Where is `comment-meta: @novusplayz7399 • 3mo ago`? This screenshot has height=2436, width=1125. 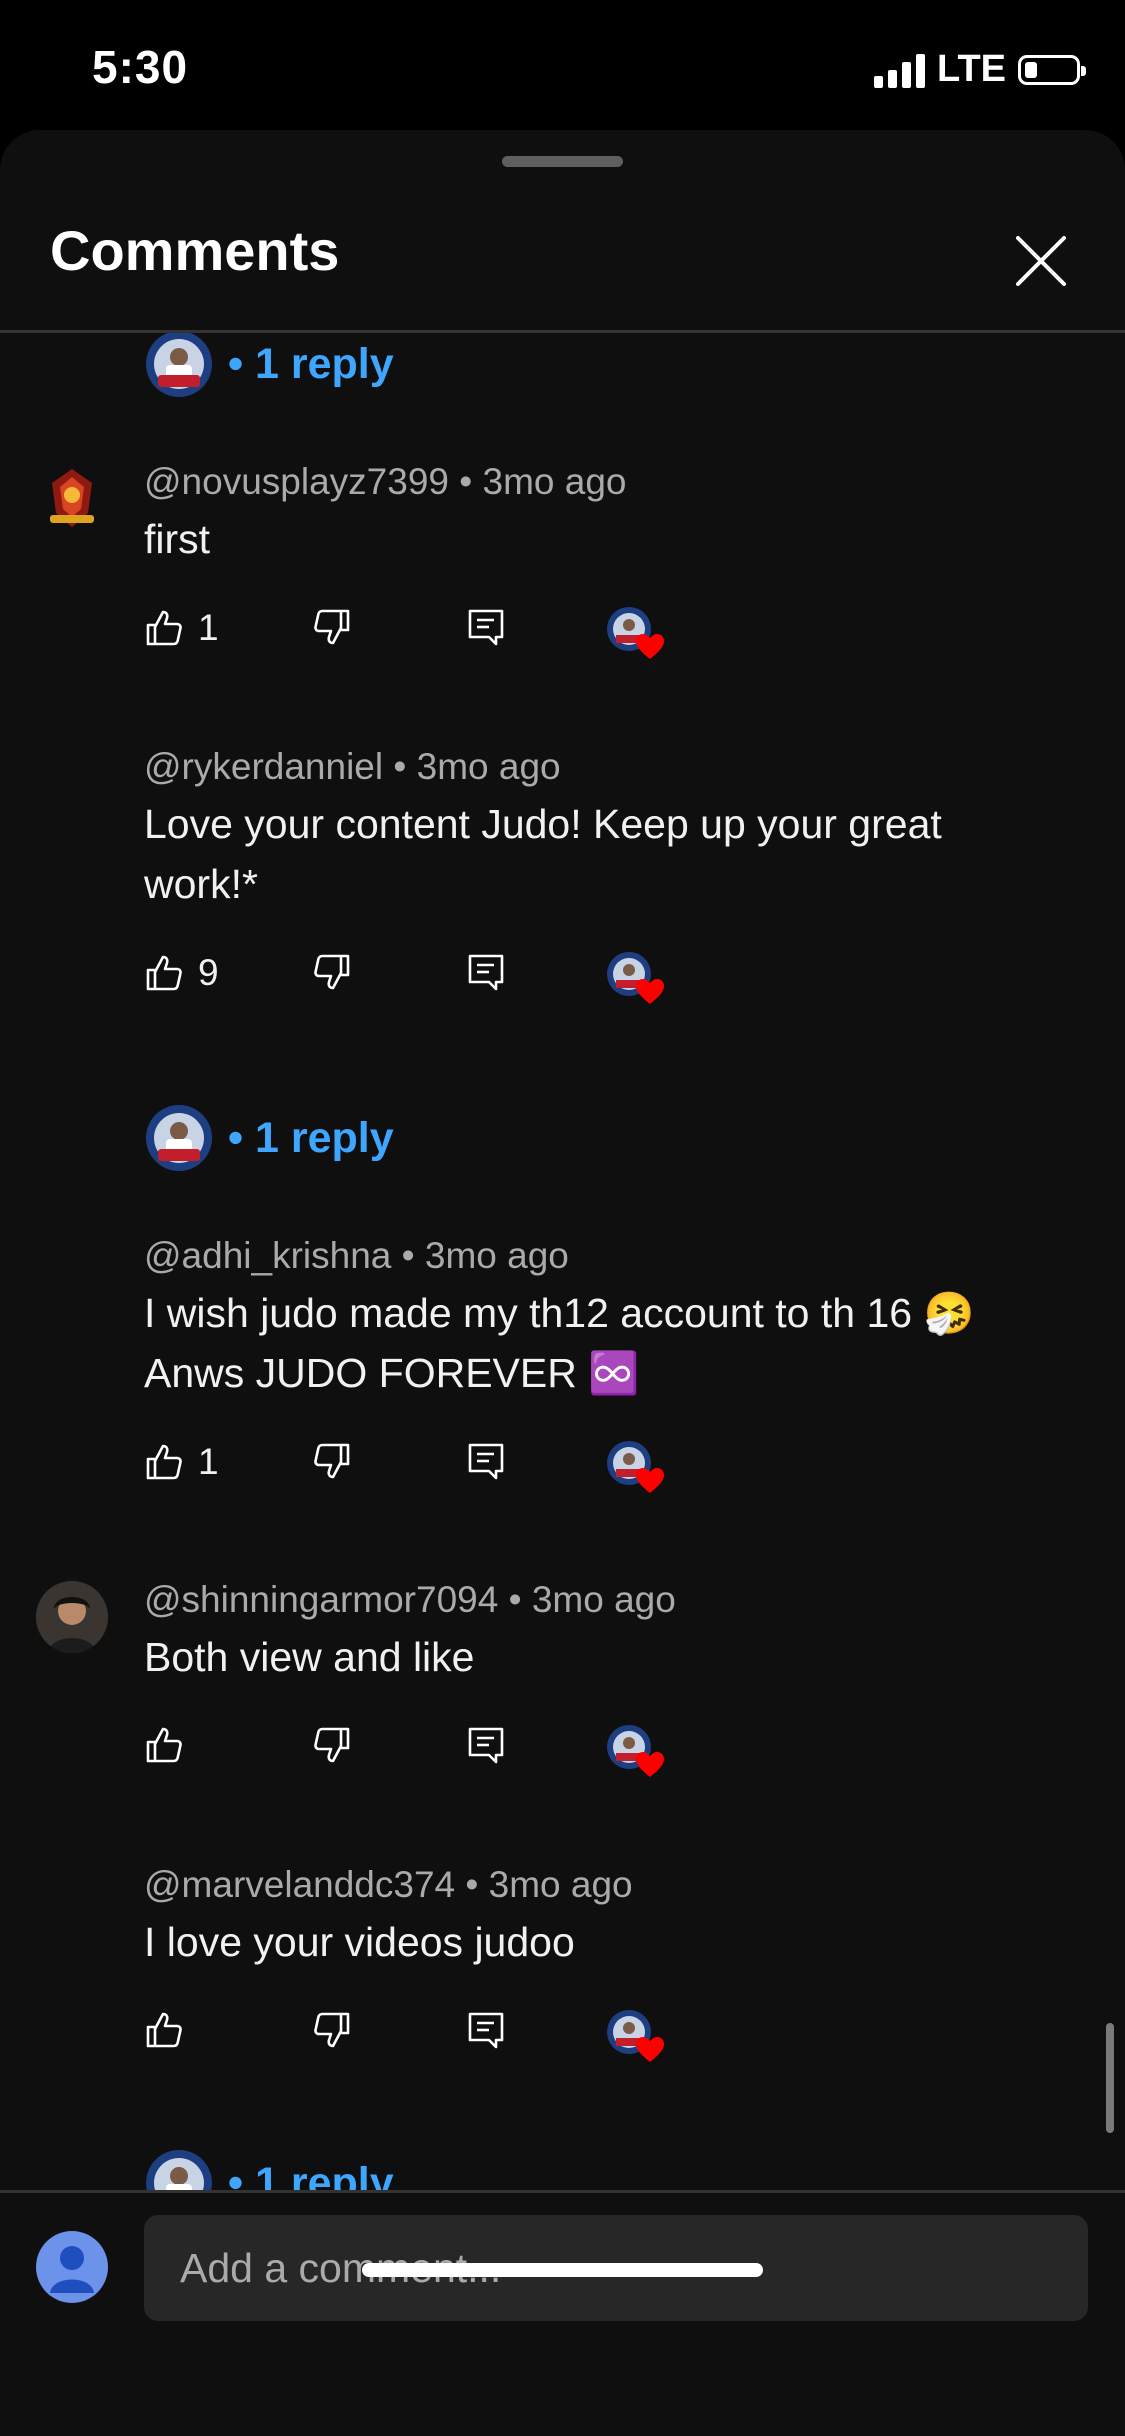
comment-meta: @novusplayz7399 • 3mo ago is located at coordinates (385, 481).